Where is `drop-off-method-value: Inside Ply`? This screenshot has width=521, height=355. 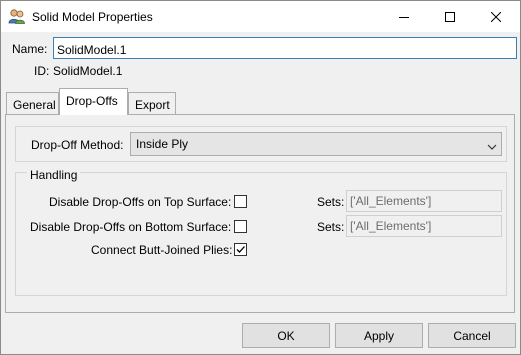 drop-off-method-value: Inside Ply is located at coordinates (162, 144).